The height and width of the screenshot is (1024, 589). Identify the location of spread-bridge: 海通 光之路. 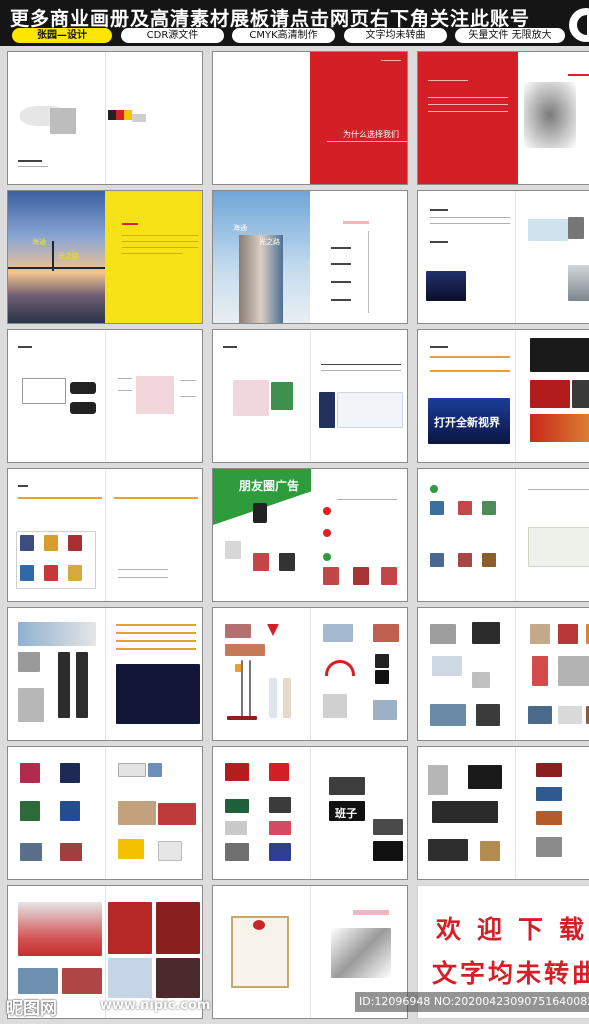
(105, 257).